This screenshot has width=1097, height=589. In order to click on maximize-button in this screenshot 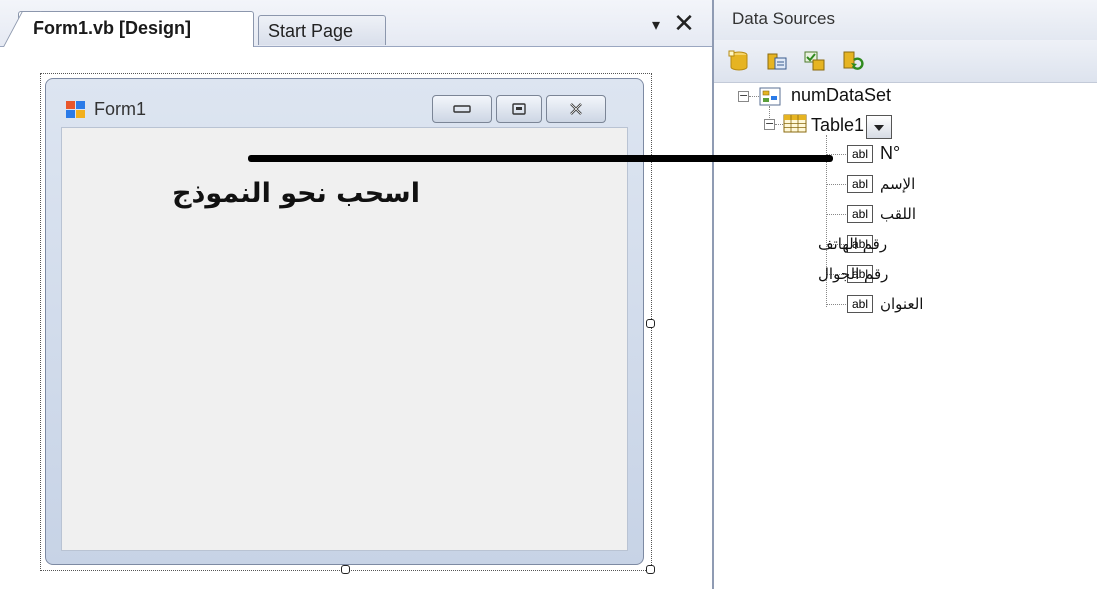, I will do `click(519, 109)`.